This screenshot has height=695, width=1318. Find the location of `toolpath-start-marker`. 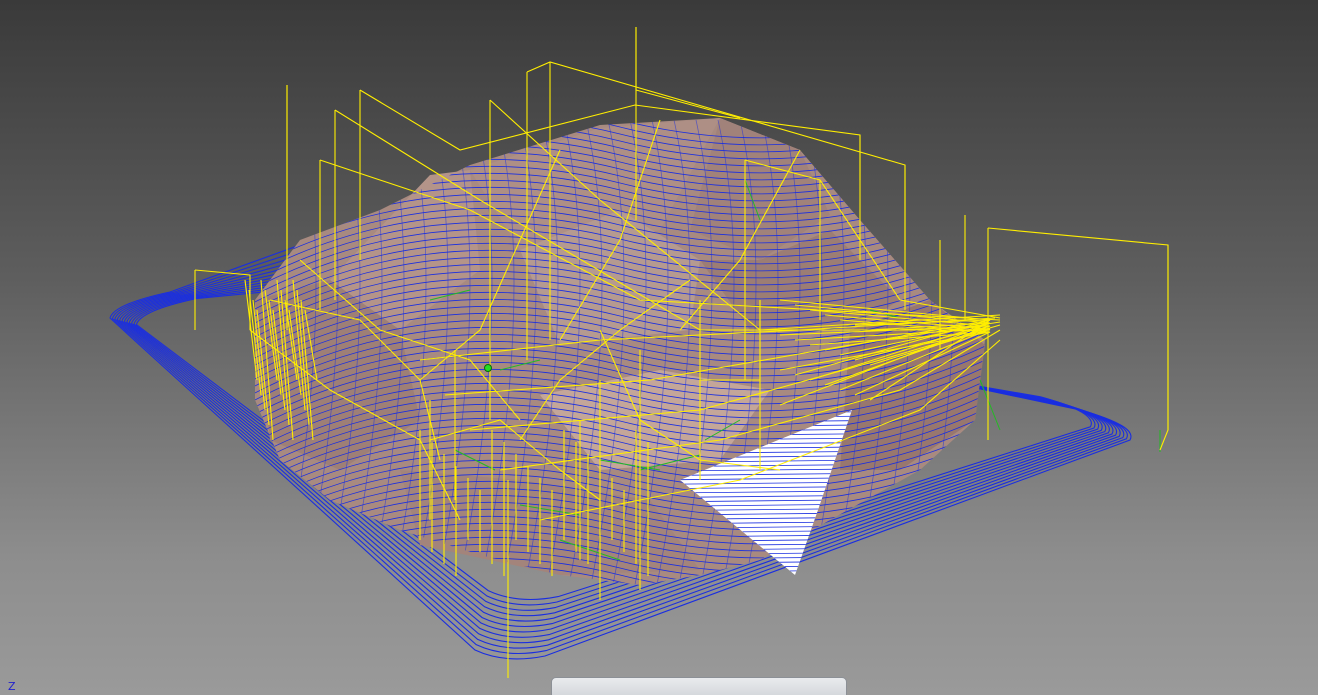

toolpath-start-marker is located at coordinates (488, 368).